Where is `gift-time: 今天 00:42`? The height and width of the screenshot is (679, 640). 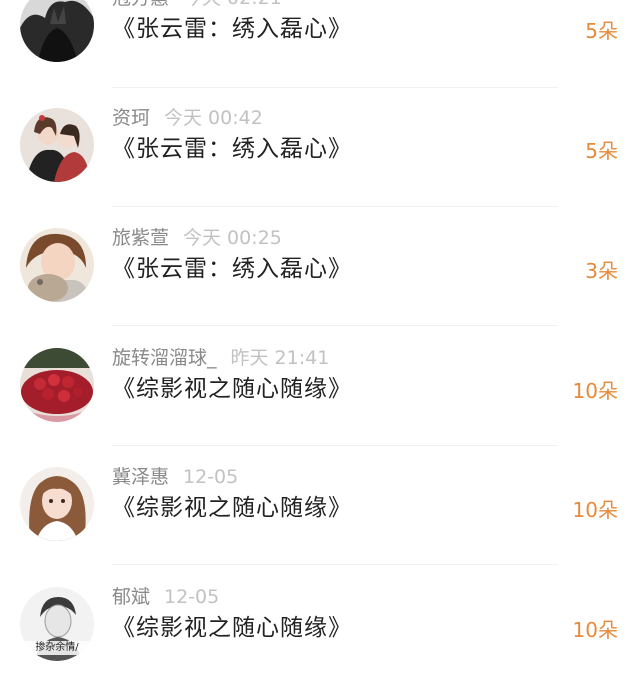
gift-time: 今天 00:42 is located at coordinates (213, 118).